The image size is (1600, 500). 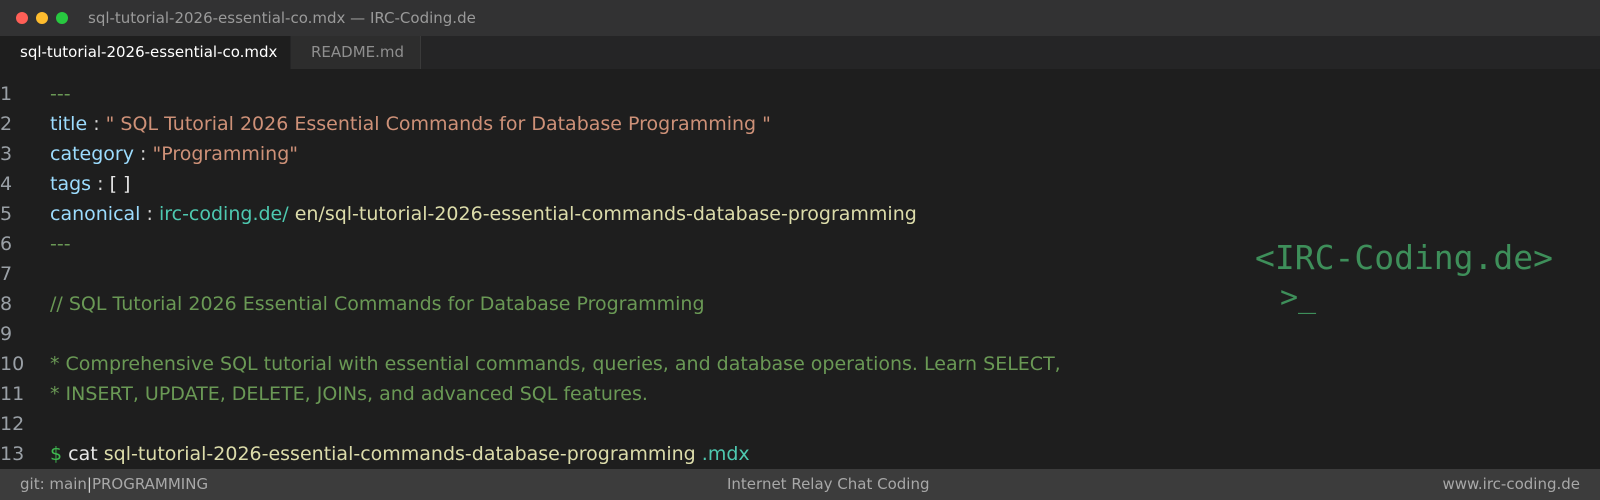 I want to click on status-website-link: www.irc-coding.de, so click(x=1511, y=484).